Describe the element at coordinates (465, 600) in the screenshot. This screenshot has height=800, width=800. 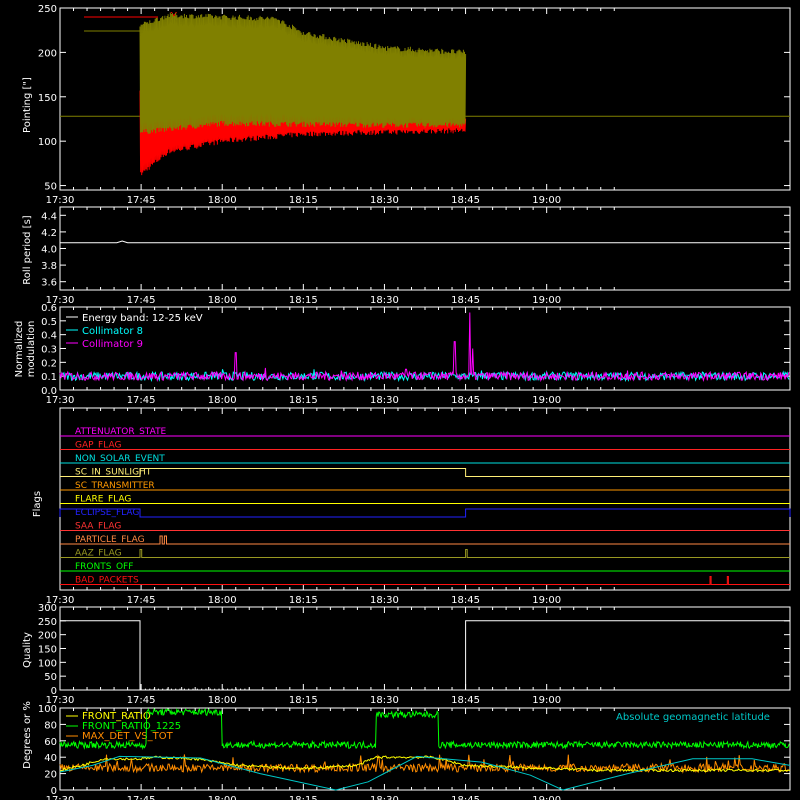
I see `flags-xtick-label: 18:45` at that location.